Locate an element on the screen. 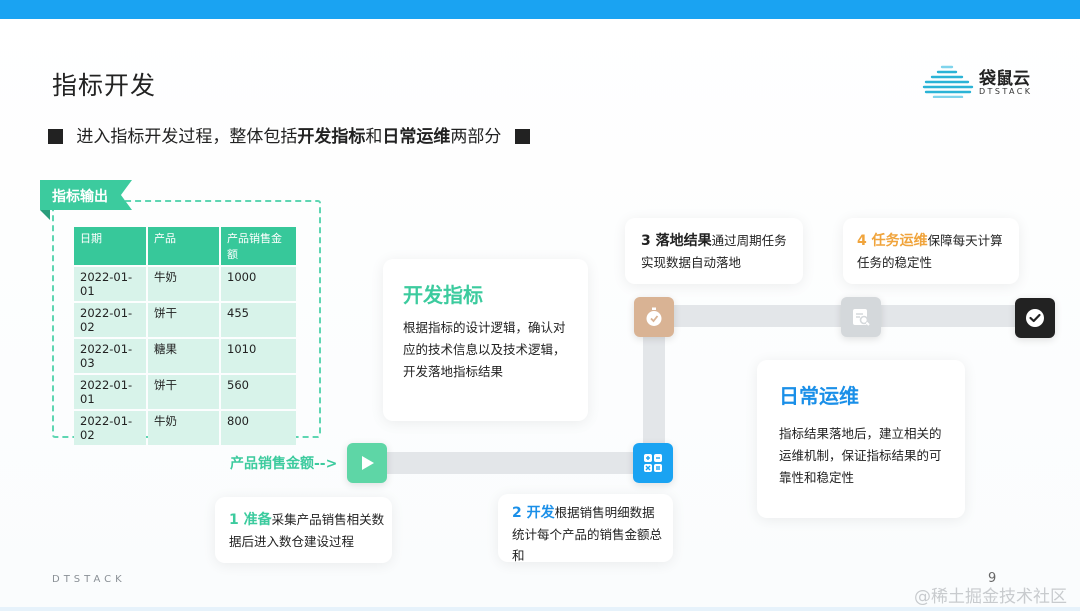  document-search-icon is located at coordinates (861, 317).